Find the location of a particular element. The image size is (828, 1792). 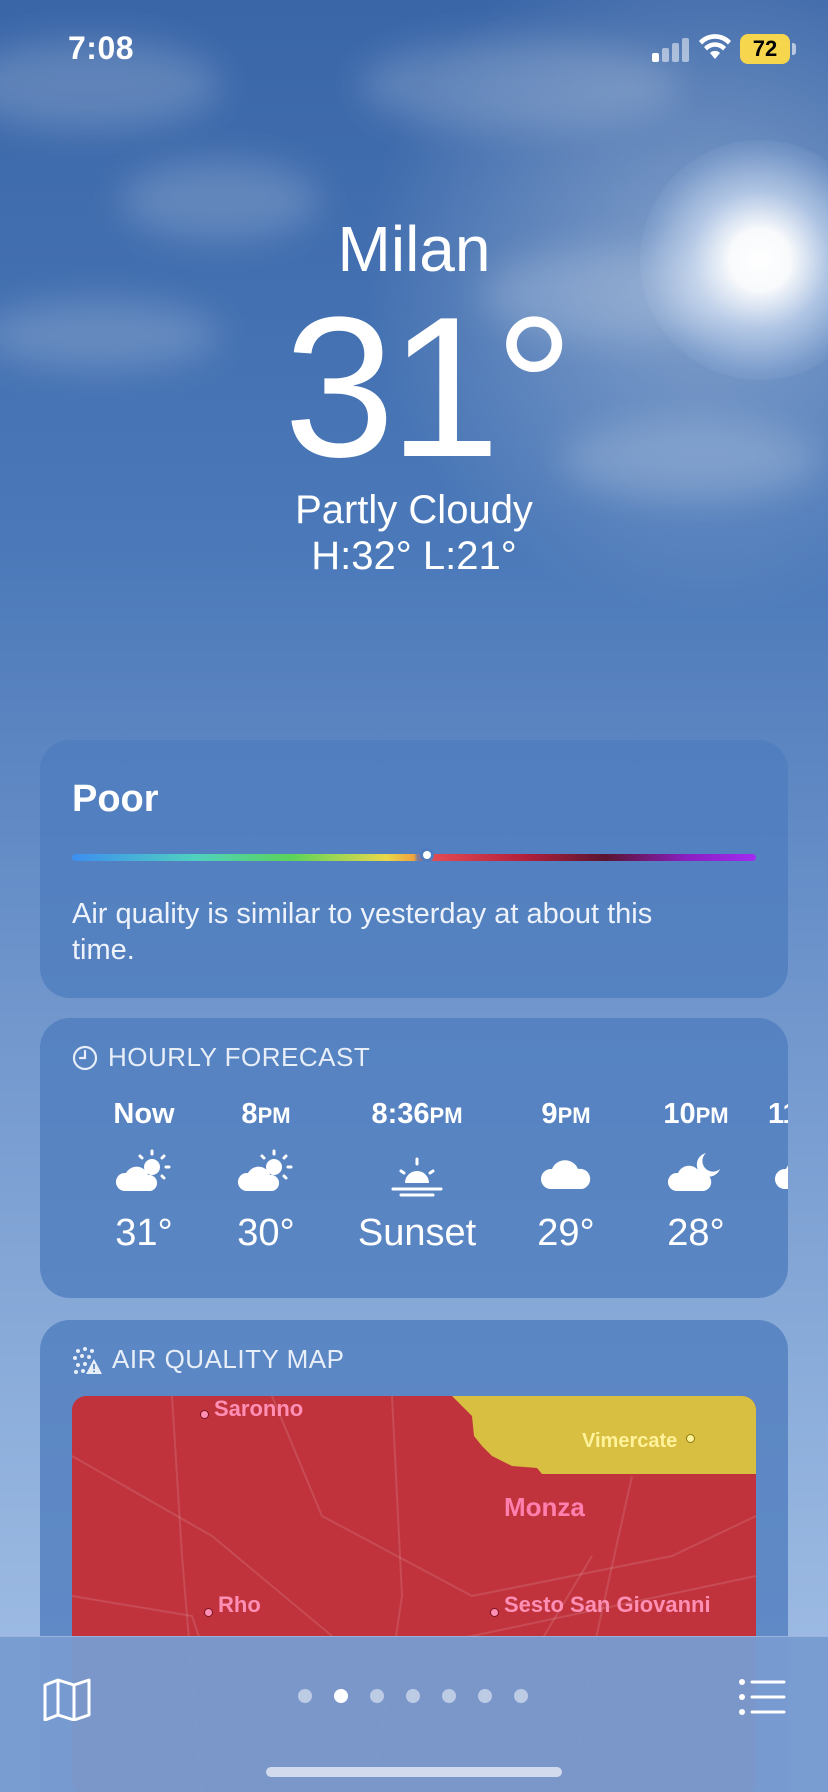

battery-tip is located at coordinates (794, 49).